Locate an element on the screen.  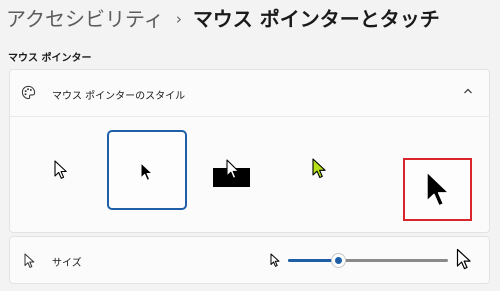
palette-icon is located at coordinates (28, 92).